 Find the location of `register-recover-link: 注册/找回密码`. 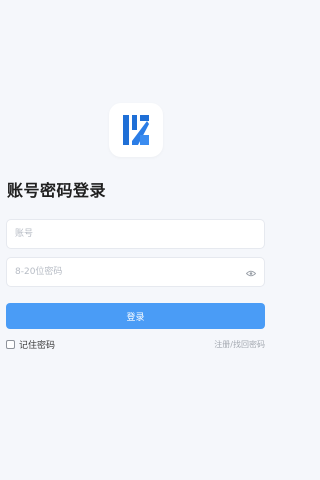

register-recover-link: 注册/找回密码 is located at coordinates (239, 344).